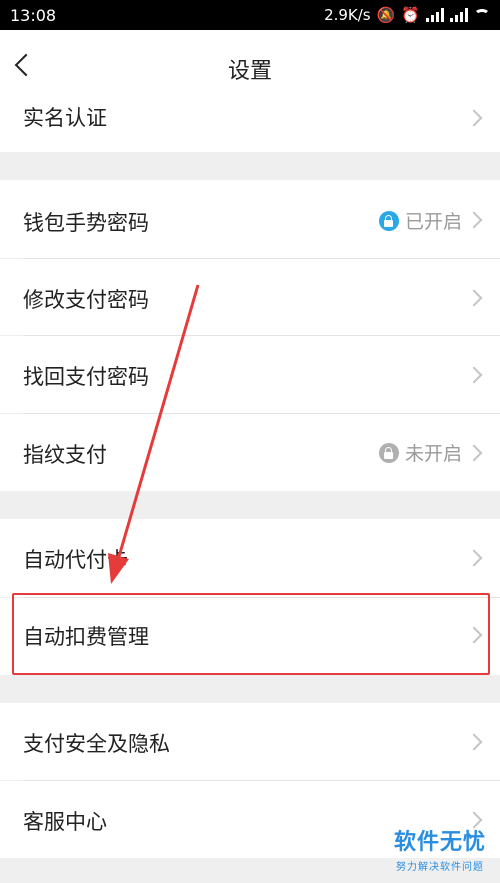 Image resolution: width=500 pixels, height=883 pixels. I want to click on watermark: 软件无忧 努力解决软件问题, so click(440, 848).